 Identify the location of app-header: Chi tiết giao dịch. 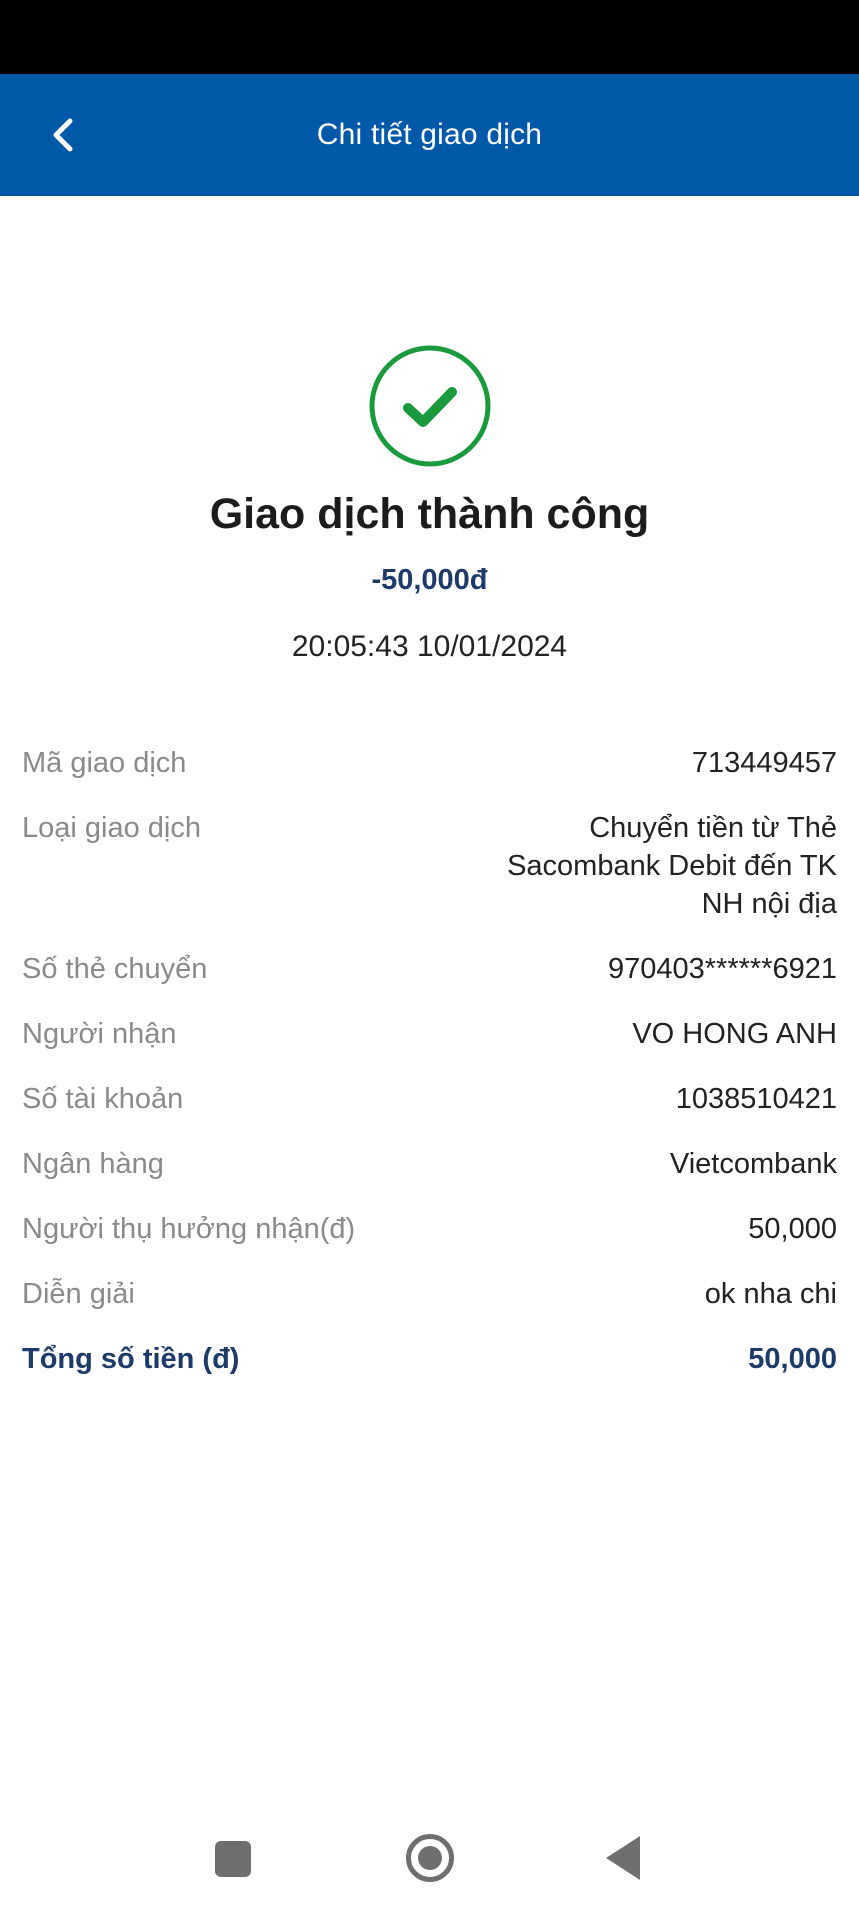
(429, 135).